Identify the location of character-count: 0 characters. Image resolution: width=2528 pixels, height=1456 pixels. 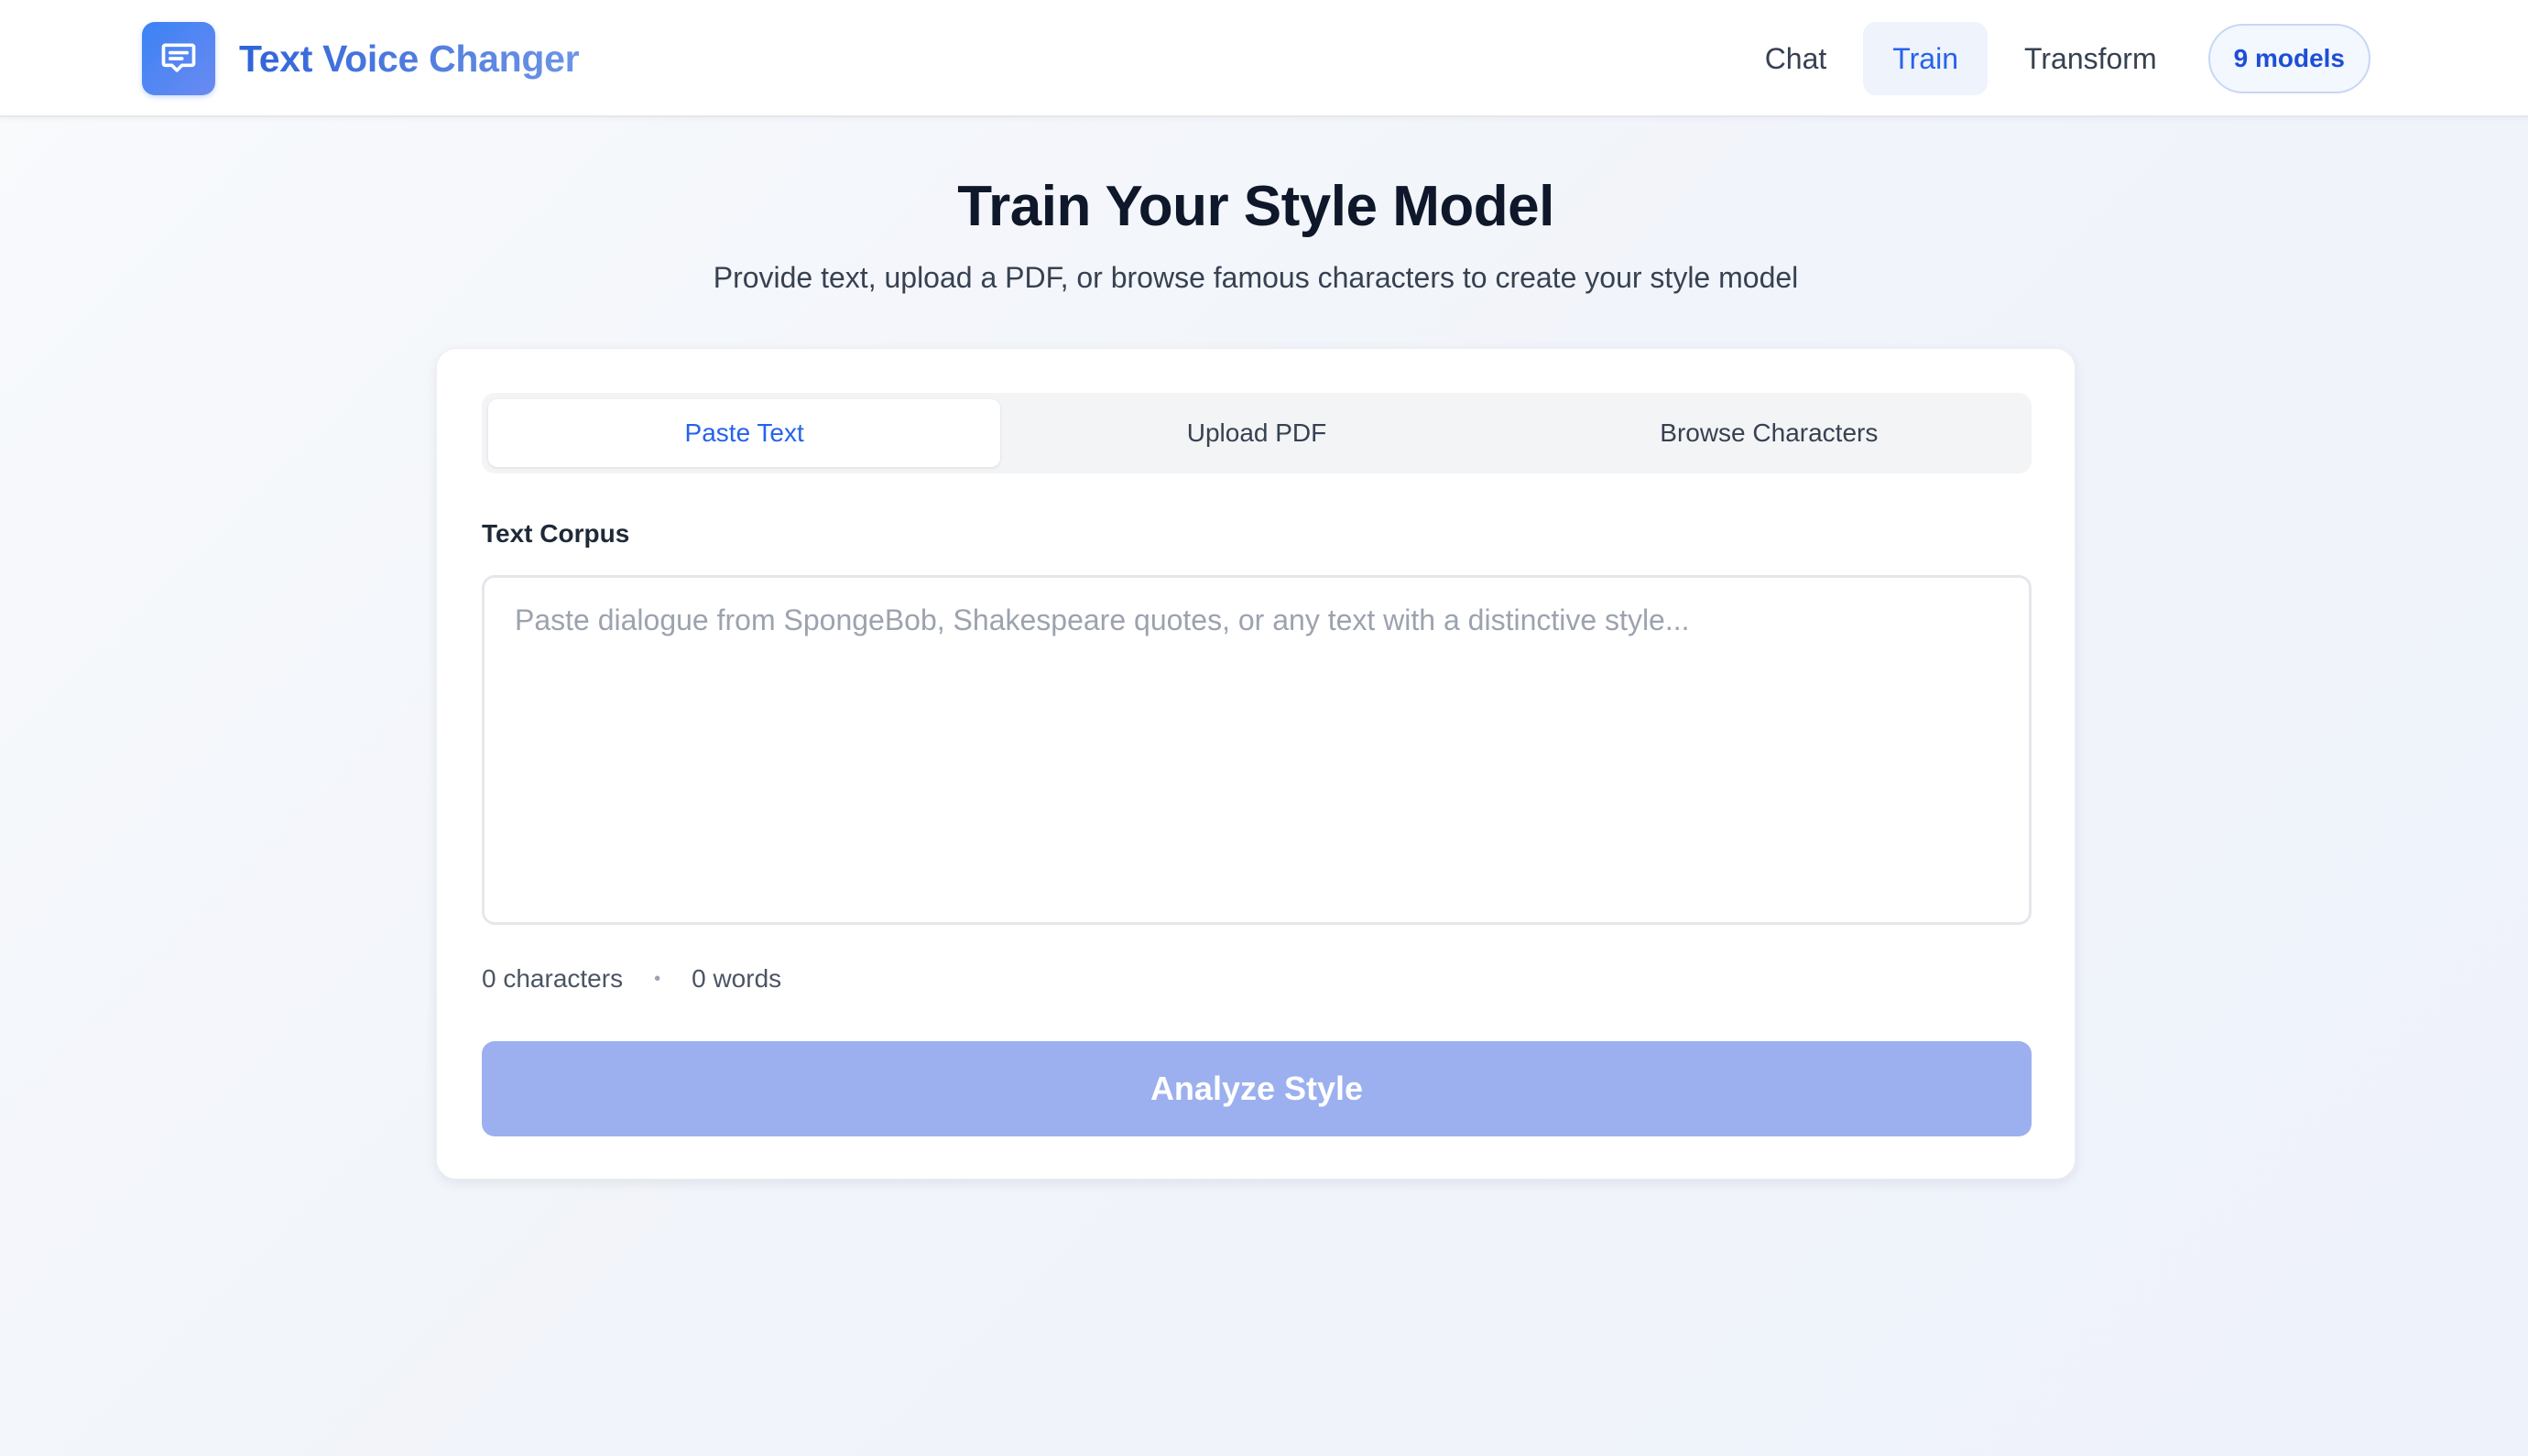
(553, 978).